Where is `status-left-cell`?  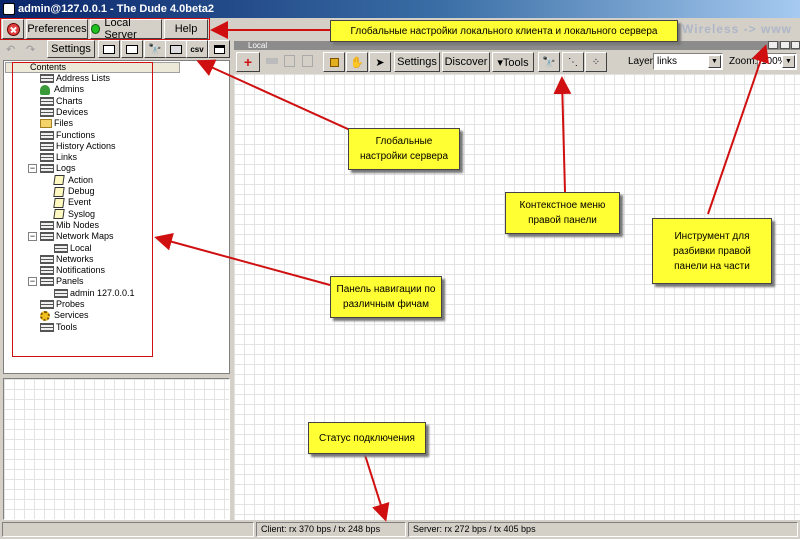
status-left-cell is located at coordinates (128, 529).